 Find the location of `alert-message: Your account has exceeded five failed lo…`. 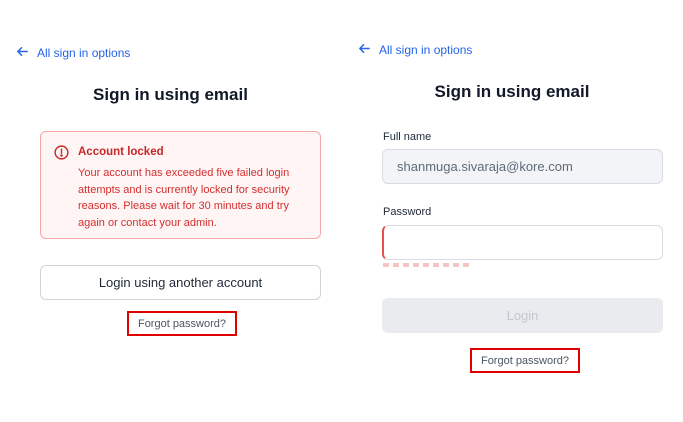

alert-message: Your account has exceeded five failed lo… is located at coordinates (184, 198).